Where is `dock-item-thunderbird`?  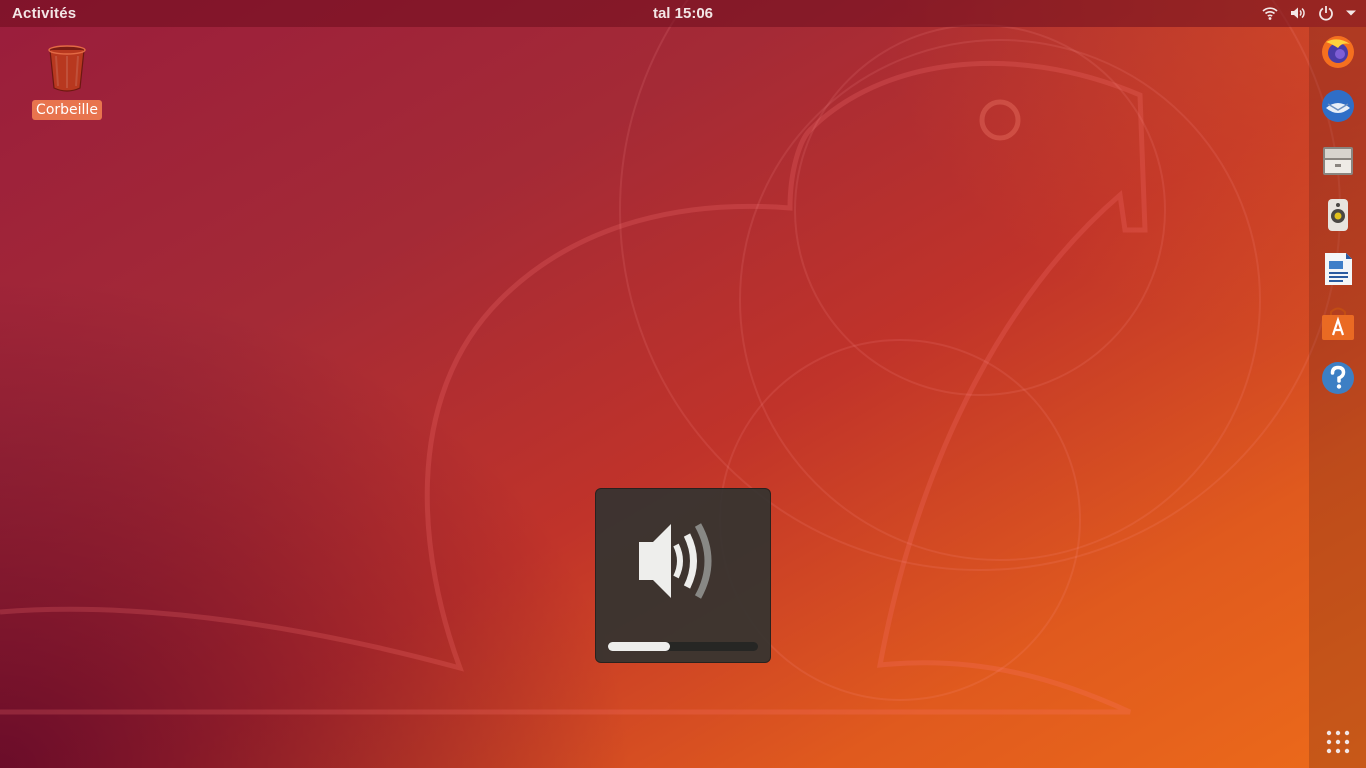
dock-item-thunderbird is located at coordinates (1338, 106).